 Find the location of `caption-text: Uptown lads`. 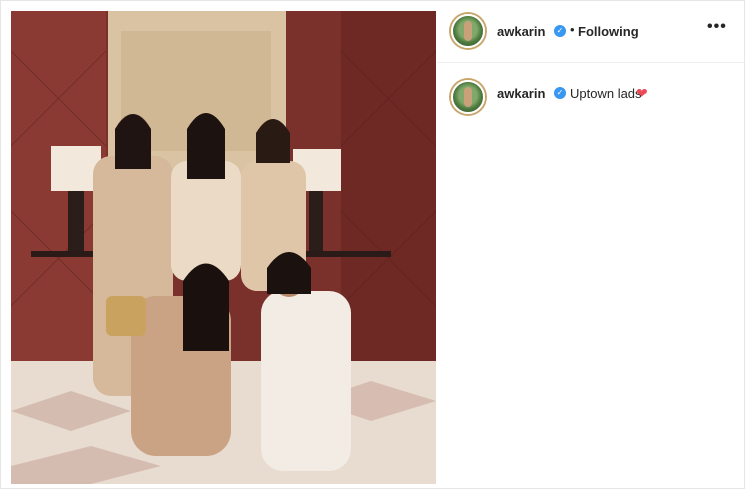

caption-text: Uptown lads is located at coordinates (606, 93).